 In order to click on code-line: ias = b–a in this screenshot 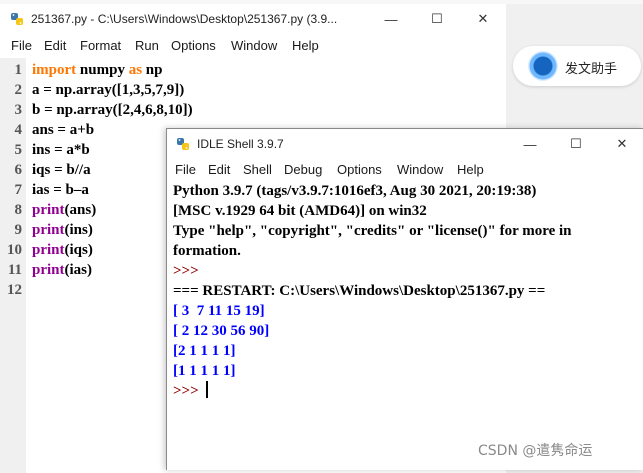, I will do `click(60, 190)`.